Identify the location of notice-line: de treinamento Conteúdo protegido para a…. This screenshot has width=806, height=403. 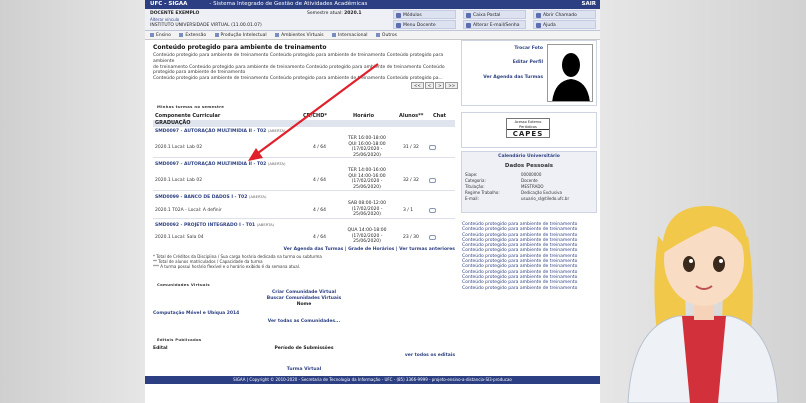
(299, 70).